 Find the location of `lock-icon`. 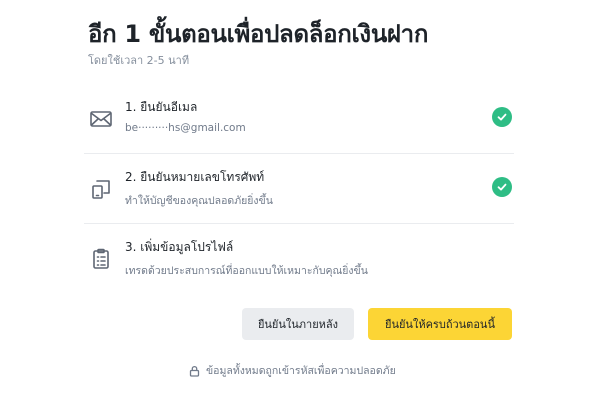

lock-icon is located at coordinates (194, 371).